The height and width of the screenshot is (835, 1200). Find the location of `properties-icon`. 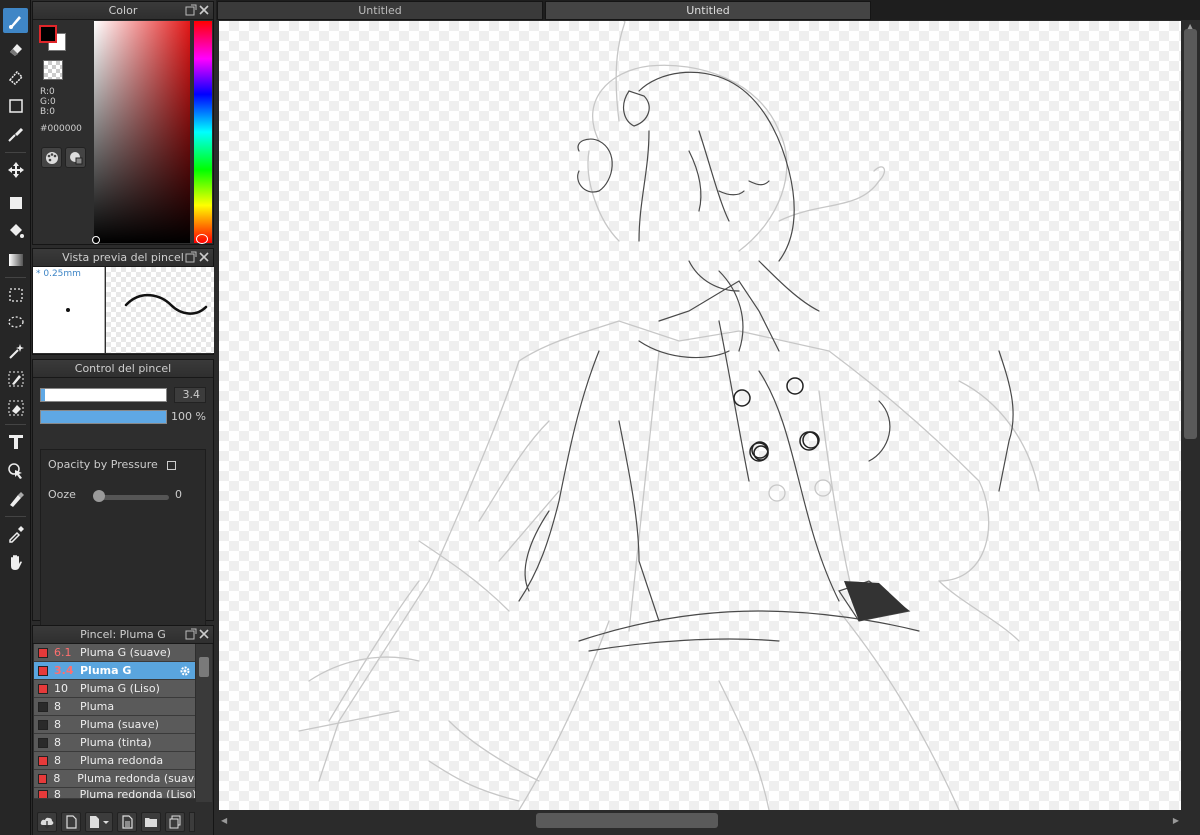

properties-icon is located at coordinates (127, 821).